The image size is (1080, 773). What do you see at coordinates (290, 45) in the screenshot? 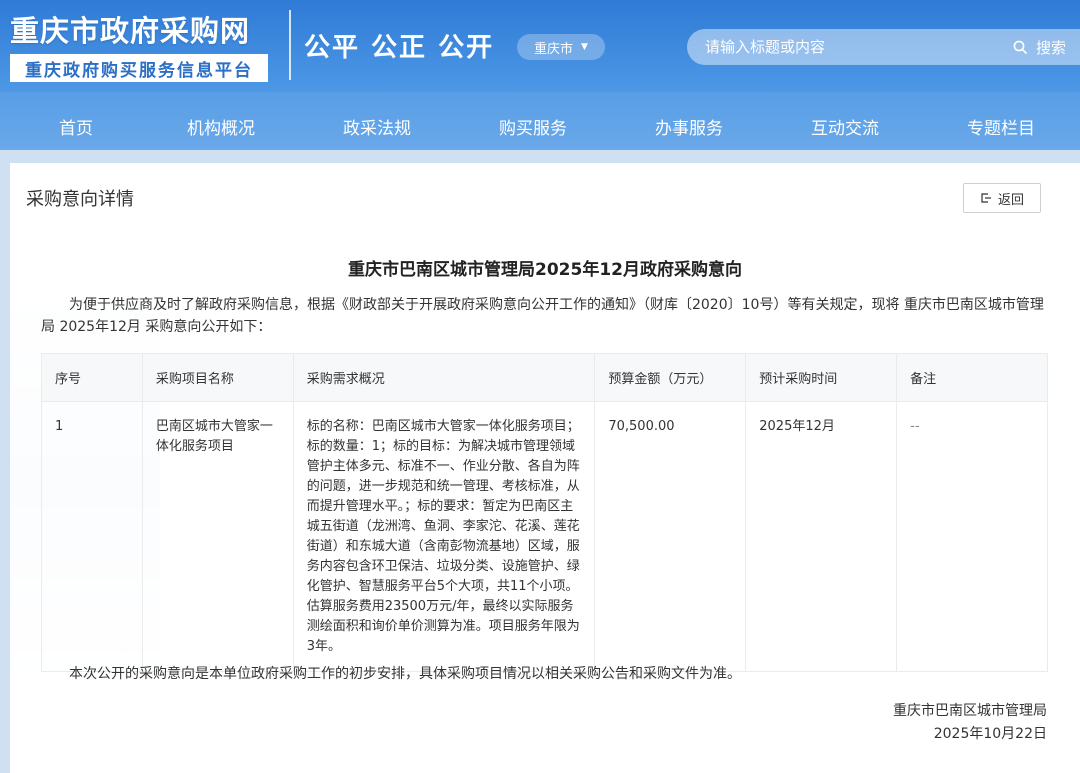
I see `logo-divider` at bounding box center [290, 45].